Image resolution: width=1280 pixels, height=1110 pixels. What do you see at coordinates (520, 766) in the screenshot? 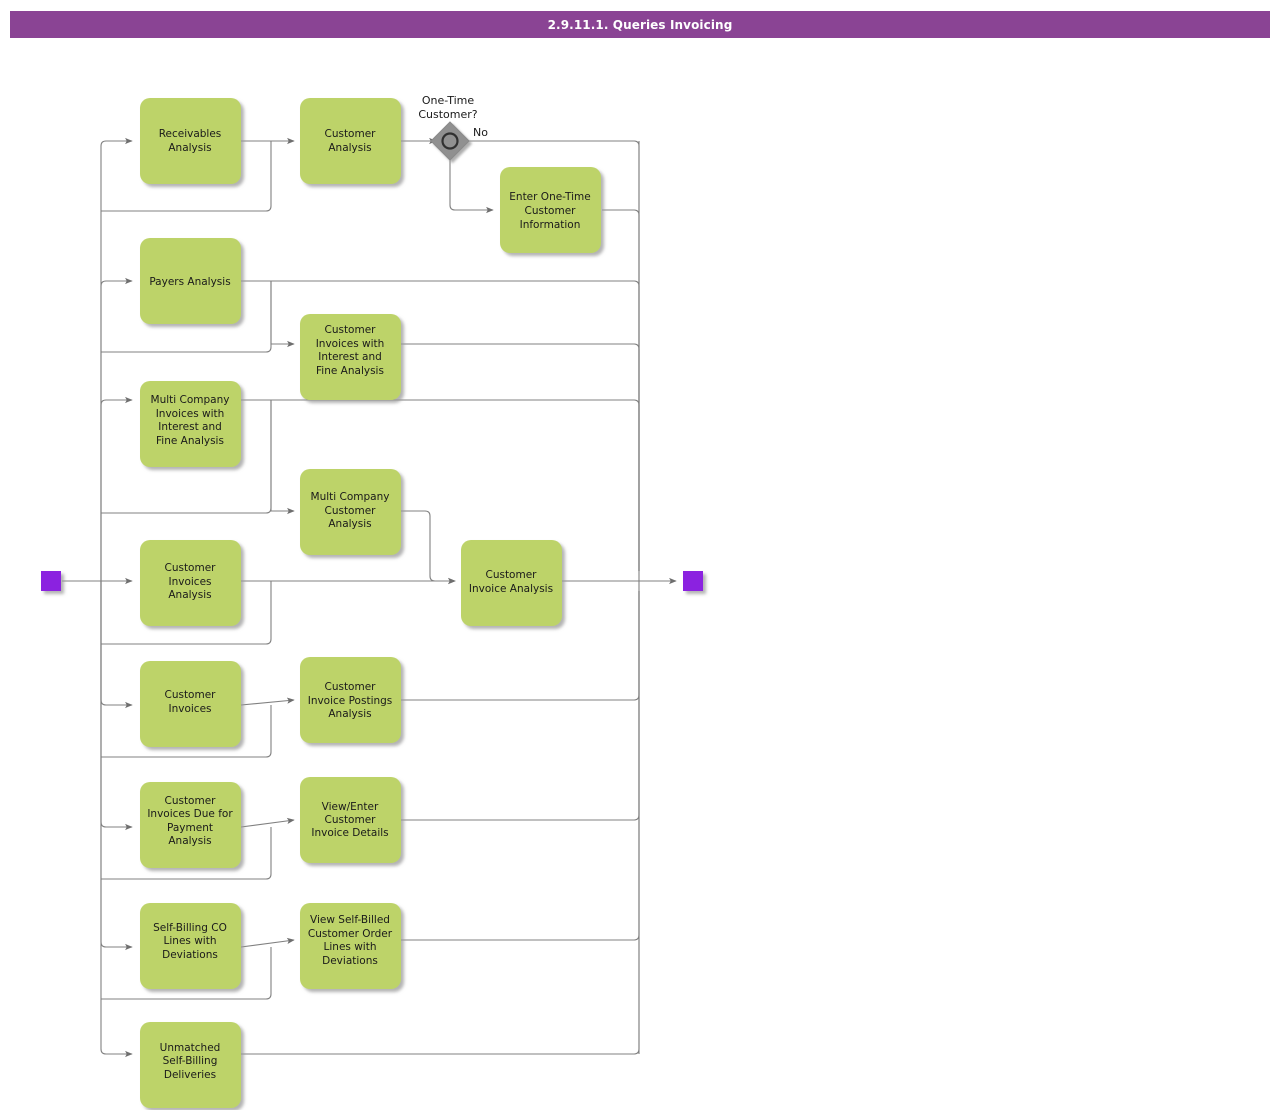
I see `edge-view-self-billed-to-collector` at bounding box center [520, 766].